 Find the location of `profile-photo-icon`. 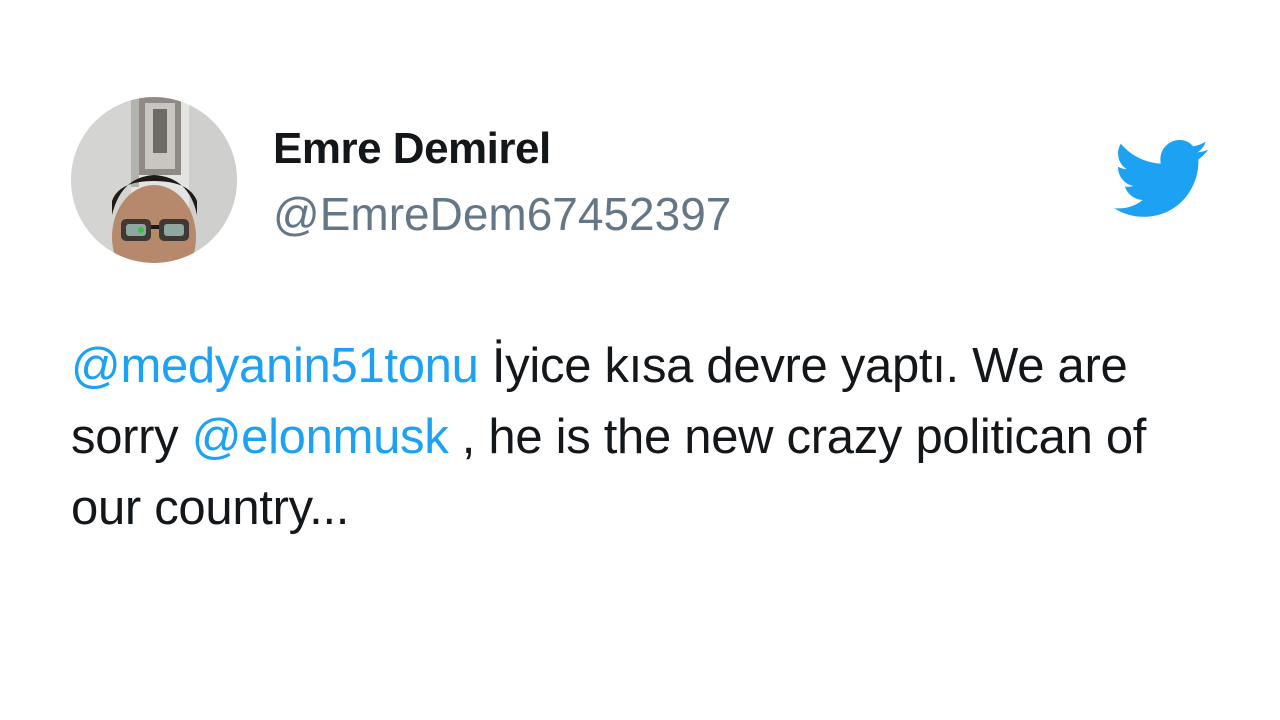

profile-photo-icon is located at coordinates (154, 180).